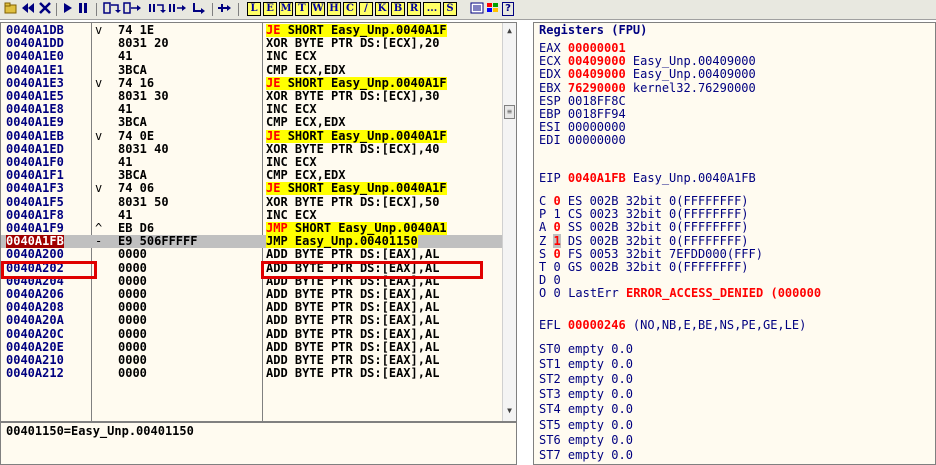 The height and width of the screenshot is (465, 936). What do you see at coordinates (254, 9) in the screenshot?
I see `log-window-button: L` at bounding box center [254, 9].